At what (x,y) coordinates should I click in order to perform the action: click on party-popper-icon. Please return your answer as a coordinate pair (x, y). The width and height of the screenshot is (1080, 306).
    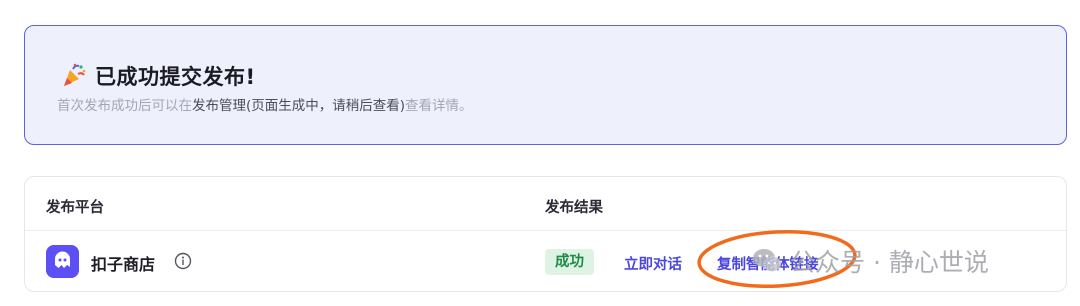
    Looking at the image, I should click on (75, 74).